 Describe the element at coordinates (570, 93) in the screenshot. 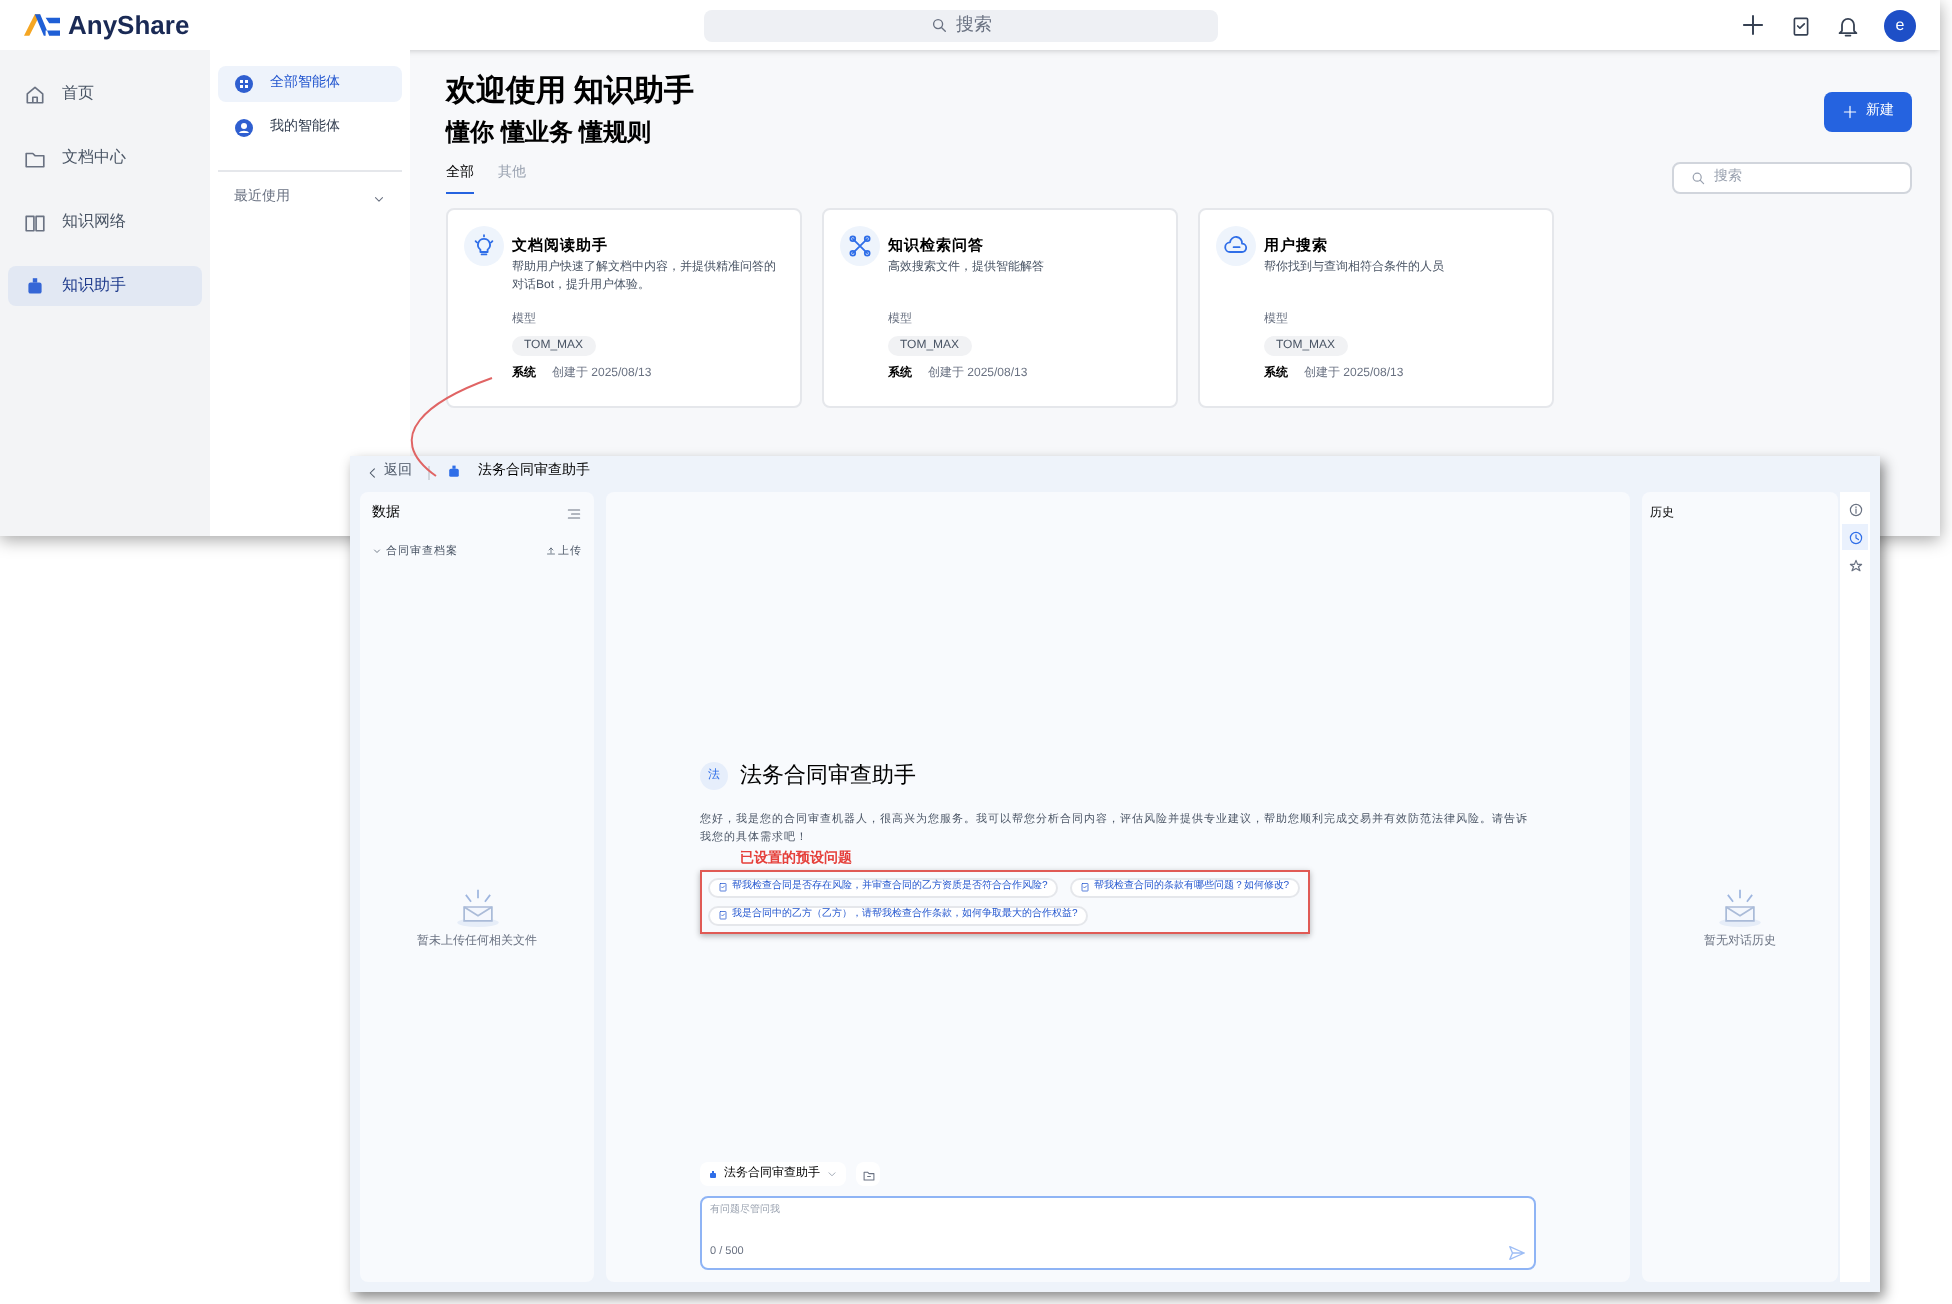

I see `welcome-heading: 欢迎使用 知识助手` at that location.